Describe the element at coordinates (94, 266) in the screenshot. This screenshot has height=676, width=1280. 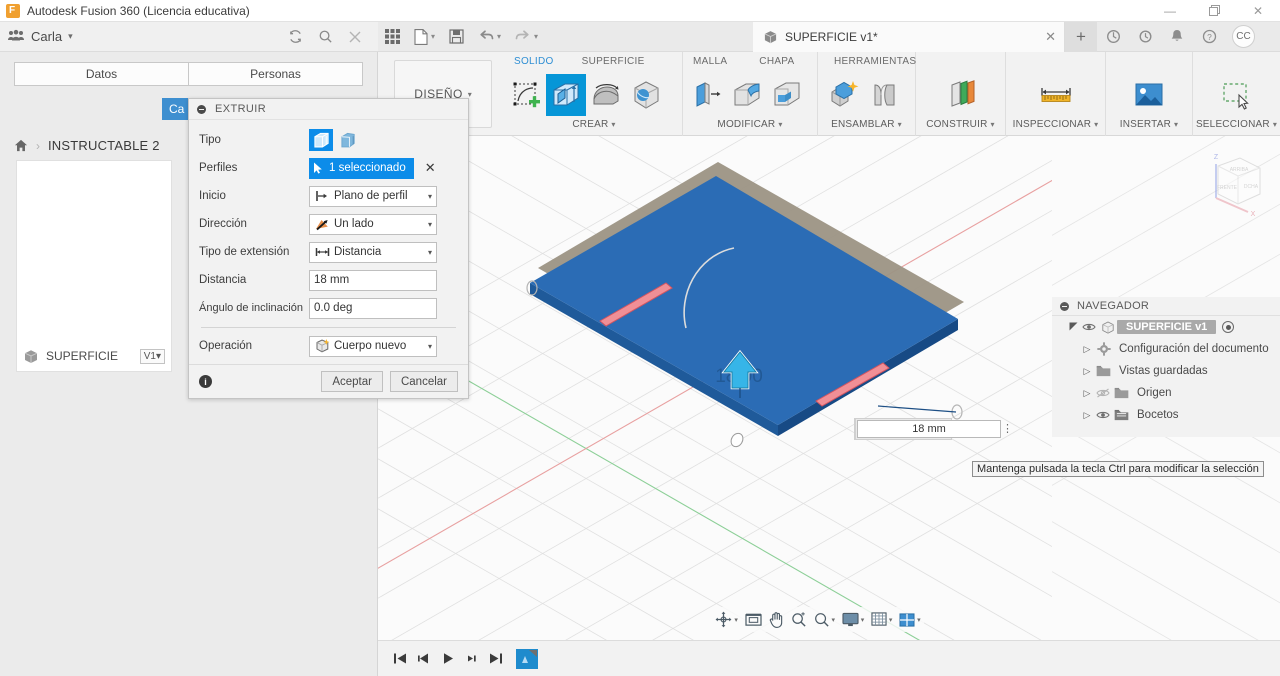
I see `document-card: SUPERFICIE V1▾` at that location.